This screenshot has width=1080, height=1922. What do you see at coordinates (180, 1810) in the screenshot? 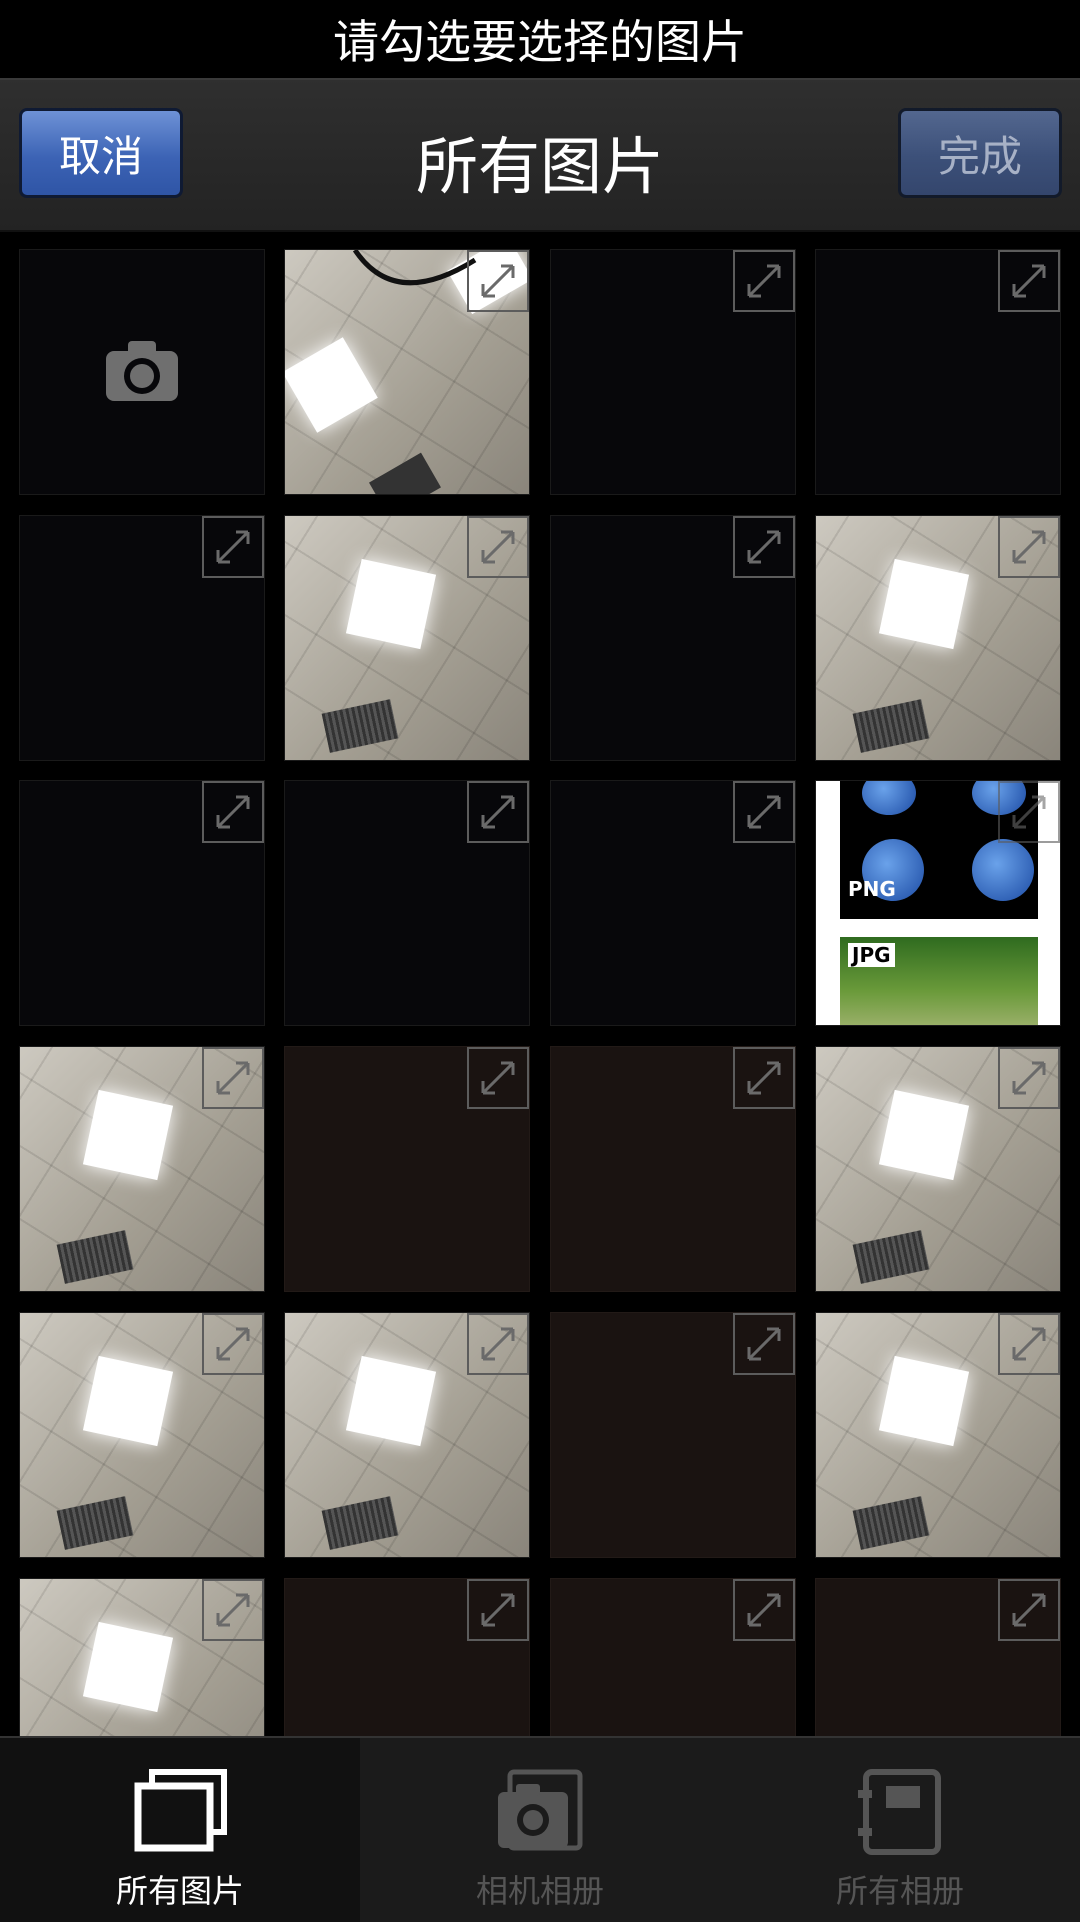
I see `all-photos-icon` at bounding box center [180, 1810].